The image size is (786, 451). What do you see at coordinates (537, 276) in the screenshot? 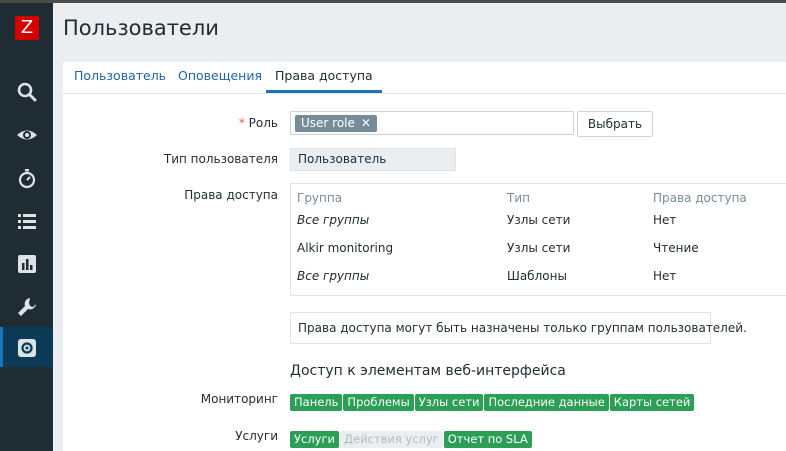
I see `table-cell-type: Шаблоны` at bounding box center [537, 276].